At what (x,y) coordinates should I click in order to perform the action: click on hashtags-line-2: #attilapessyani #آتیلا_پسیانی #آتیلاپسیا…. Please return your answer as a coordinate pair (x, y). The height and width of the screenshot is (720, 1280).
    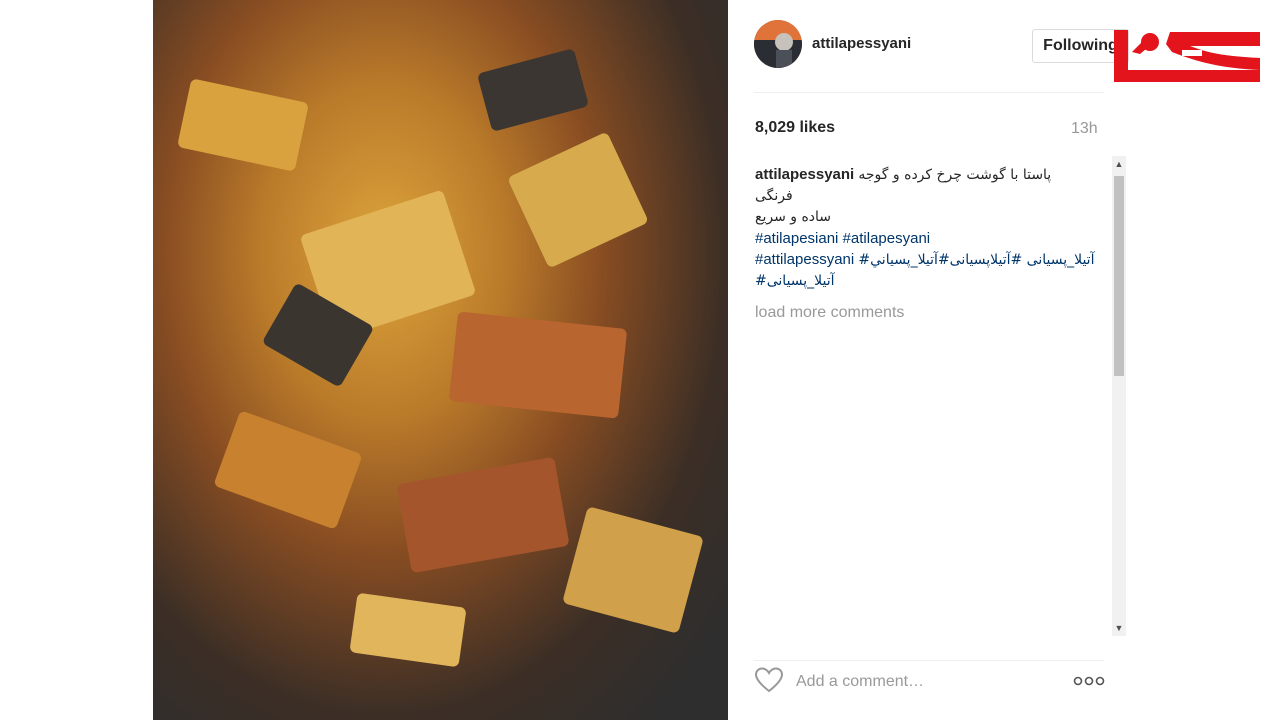
    Looking at the image, I should click on (932, 260).